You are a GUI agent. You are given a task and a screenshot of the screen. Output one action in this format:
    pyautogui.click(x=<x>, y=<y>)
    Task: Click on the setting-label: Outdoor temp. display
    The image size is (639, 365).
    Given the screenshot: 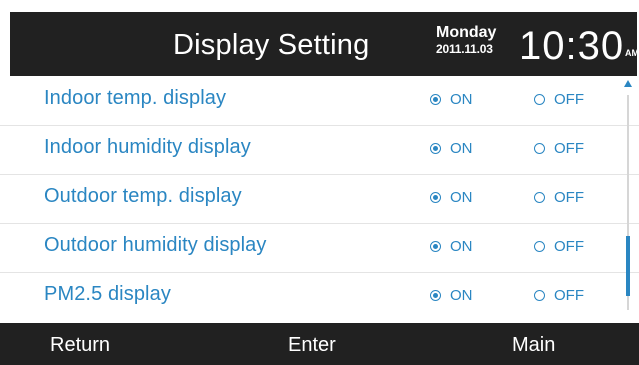 What is the action you would take?
    pyautogui.click(x=143, y=196)
    